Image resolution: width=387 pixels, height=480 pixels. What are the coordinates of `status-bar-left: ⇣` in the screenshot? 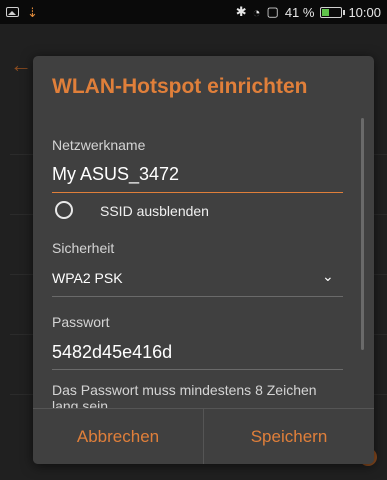 It's located at (19, 12).